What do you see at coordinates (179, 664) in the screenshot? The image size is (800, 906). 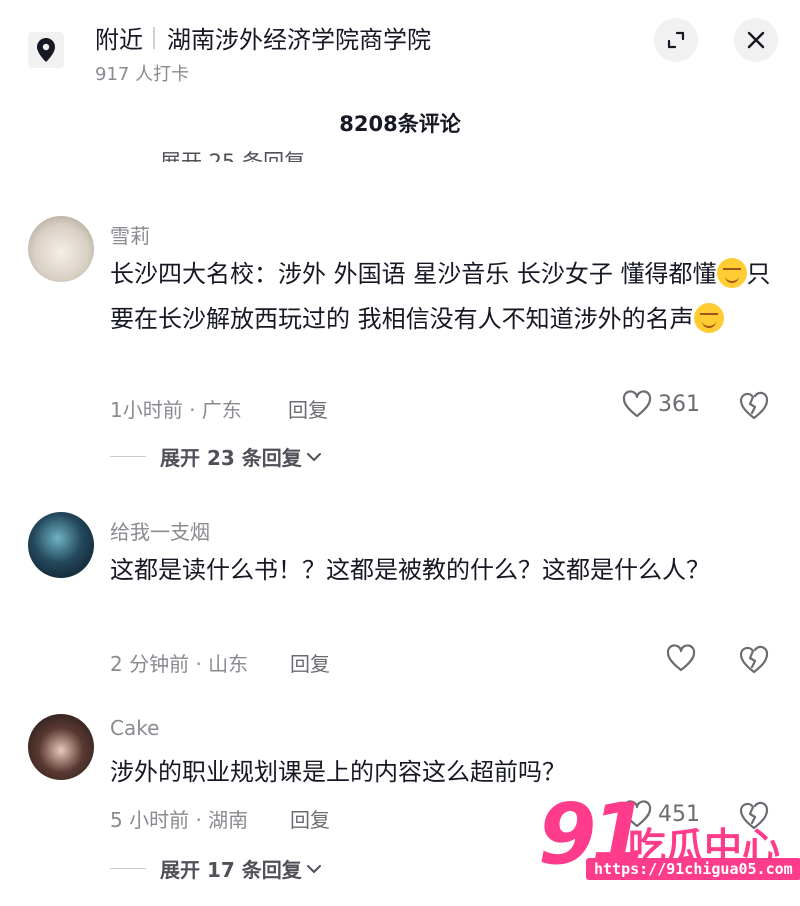 I see `time-location: 2 分钟前 · 山东` at bounding box center [179, 664].